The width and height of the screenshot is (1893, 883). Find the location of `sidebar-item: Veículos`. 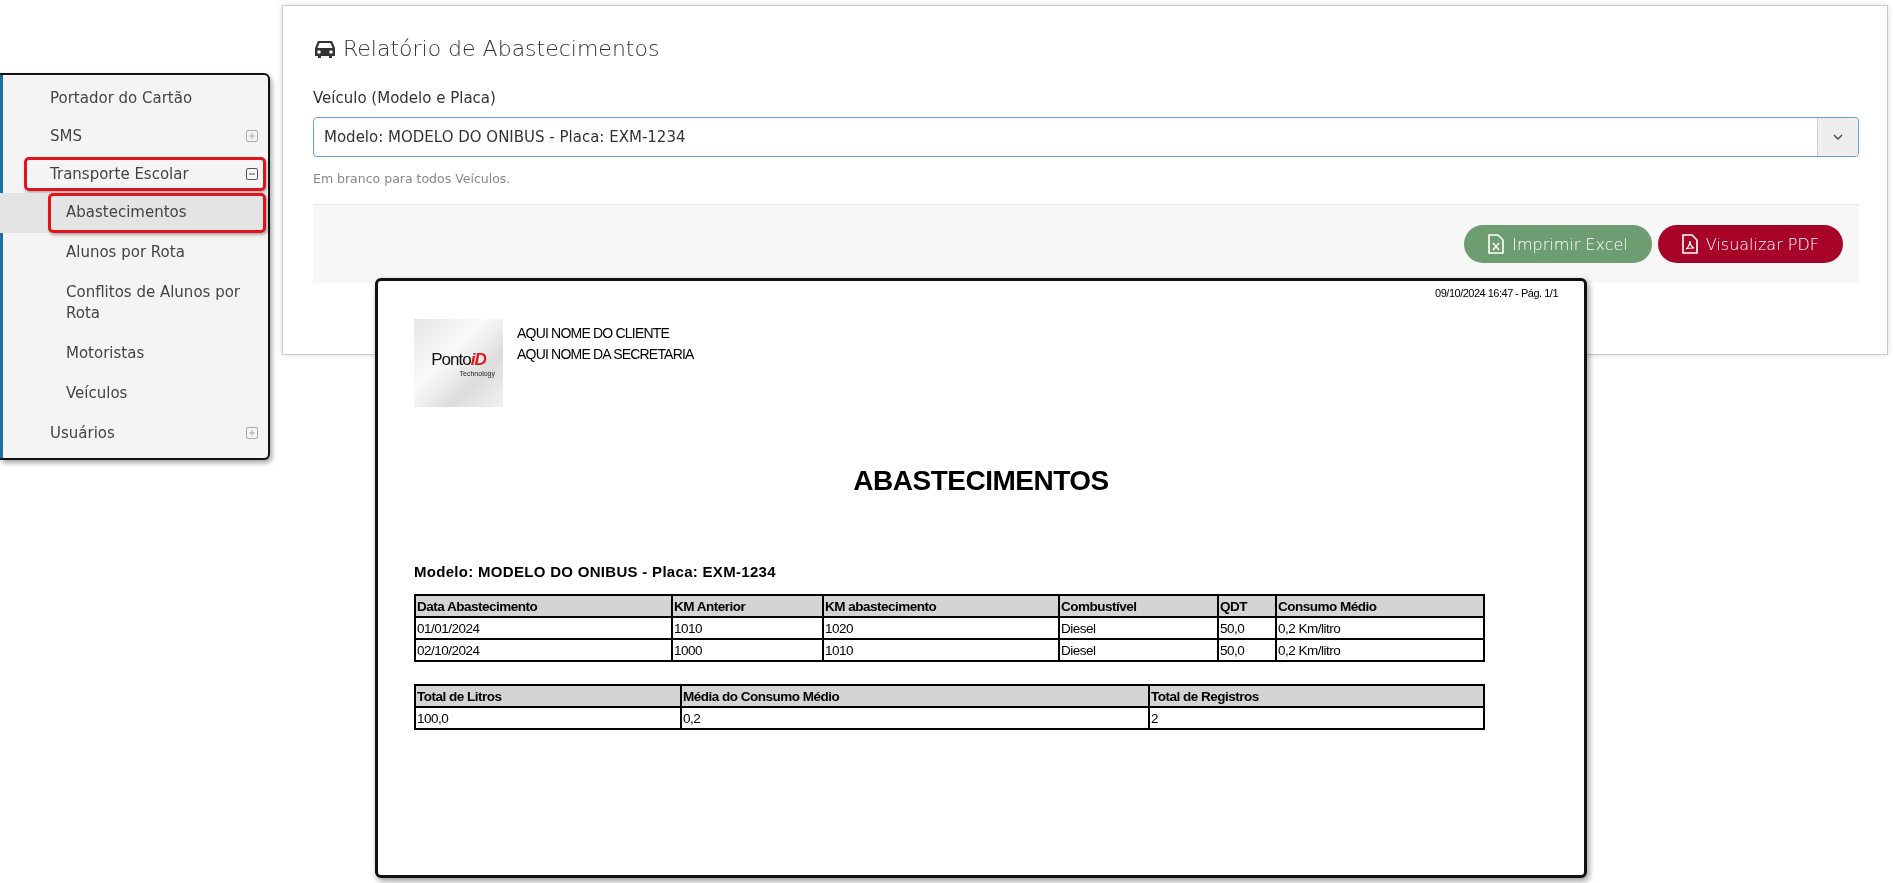

sidebar-item: Veículos is located at coordinates (134, 393).